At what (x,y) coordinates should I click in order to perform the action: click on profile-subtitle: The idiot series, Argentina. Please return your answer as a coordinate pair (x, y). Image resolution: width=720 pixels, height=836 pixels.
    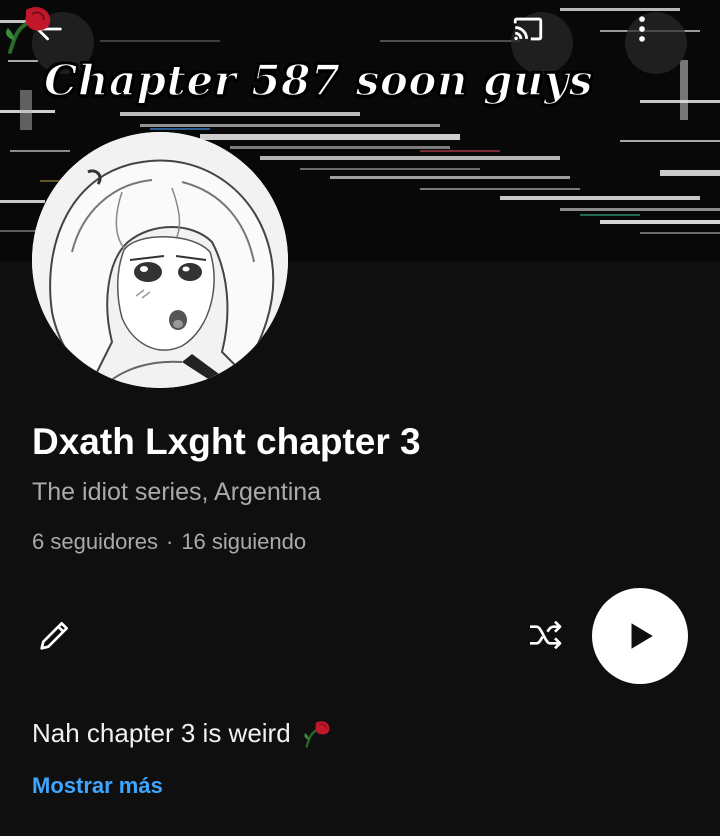
    Looking at the image, I should click on (177, 492).